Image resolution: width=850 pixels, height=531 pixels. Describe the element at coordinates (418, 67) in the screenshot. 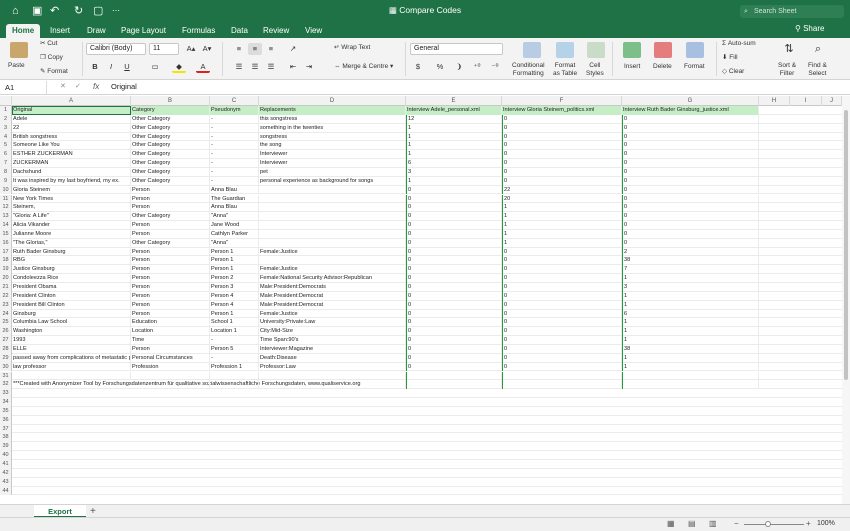

I see `currency-icon: $` at that location.